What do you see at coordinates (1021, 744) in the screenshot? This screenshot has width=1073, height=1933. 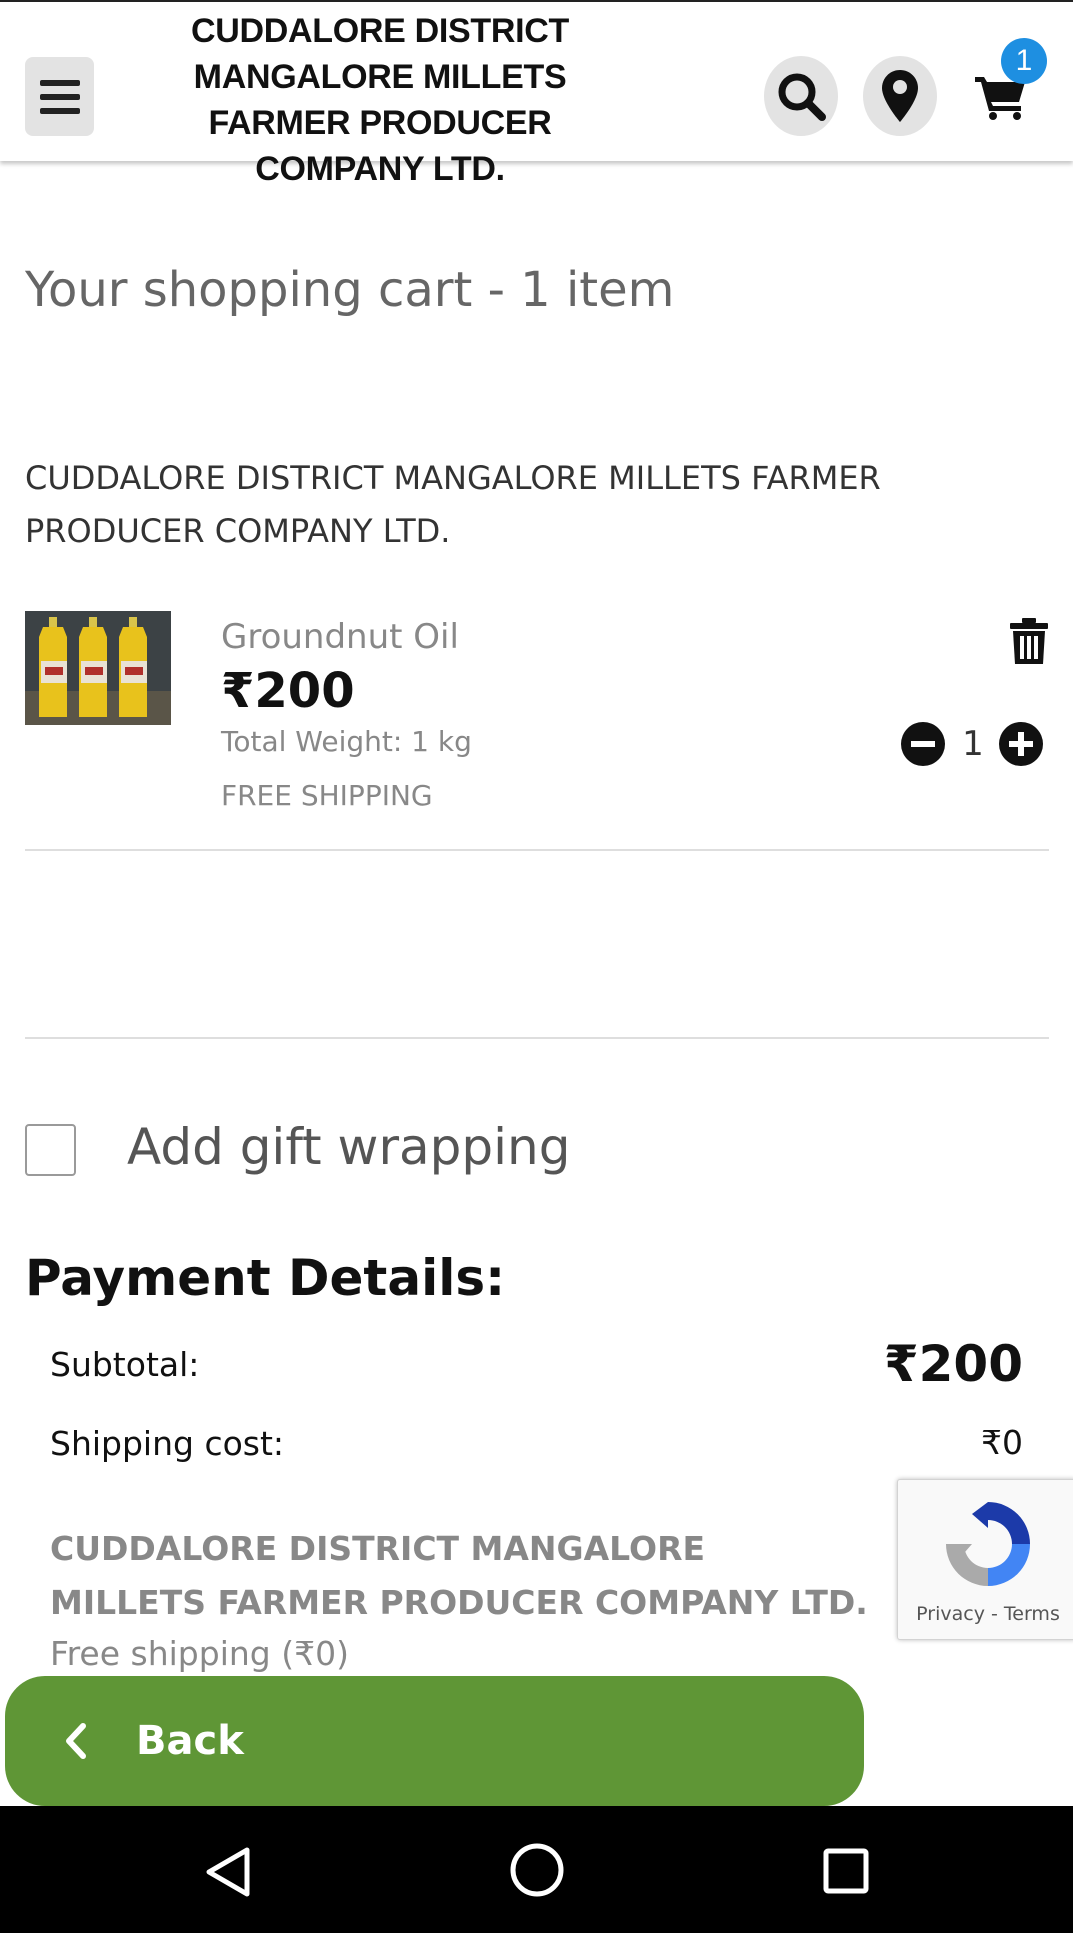 I see `increase-quantity-icon` at bounding box center [1021, 744].